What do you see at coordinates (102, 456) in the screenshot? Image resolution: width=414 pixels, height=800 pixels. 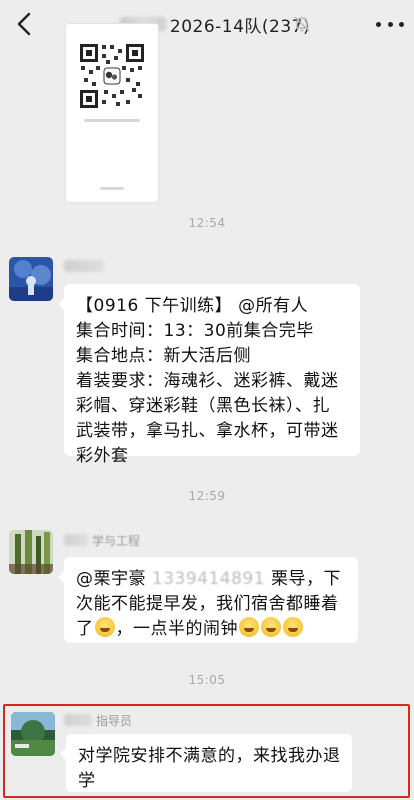 I see `message-line: 彩外套` at bounding box center [102, 456].